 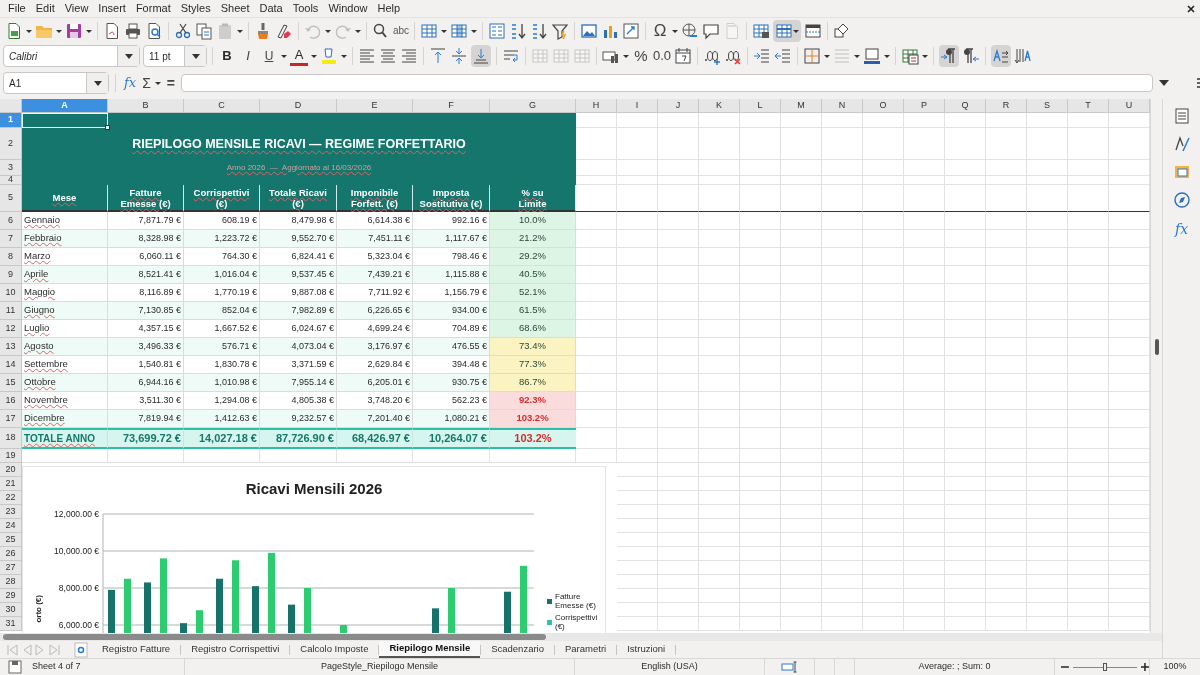 What do you see at coordinates (1181, 200) in the screenshot?
I see `navigator-icon` at bounding box center [1181, 200].